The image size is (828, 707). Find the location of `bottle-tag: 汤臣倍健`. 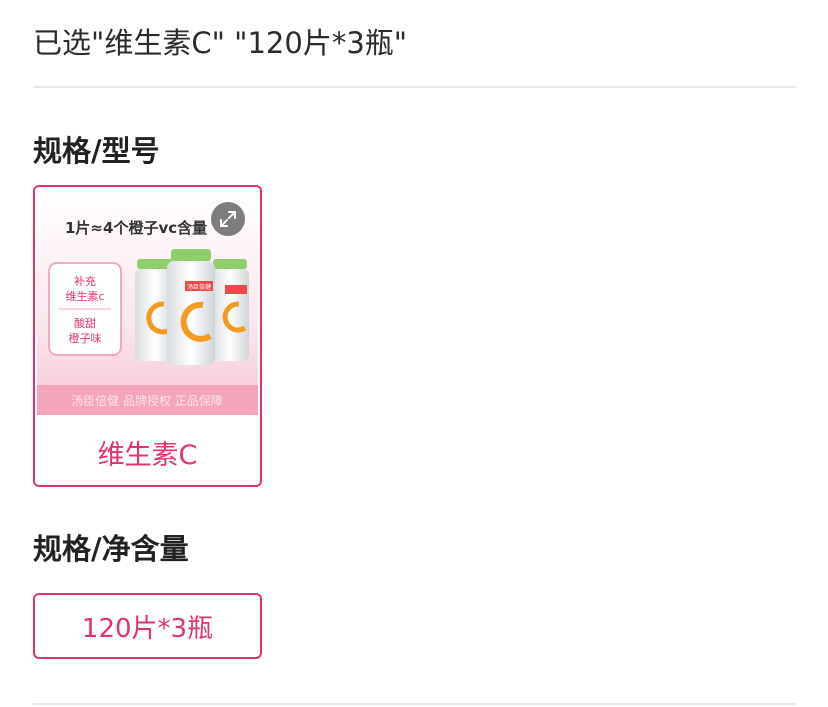

bottle-tag: 汤臣倍健 is located at coordinates (199, 287).